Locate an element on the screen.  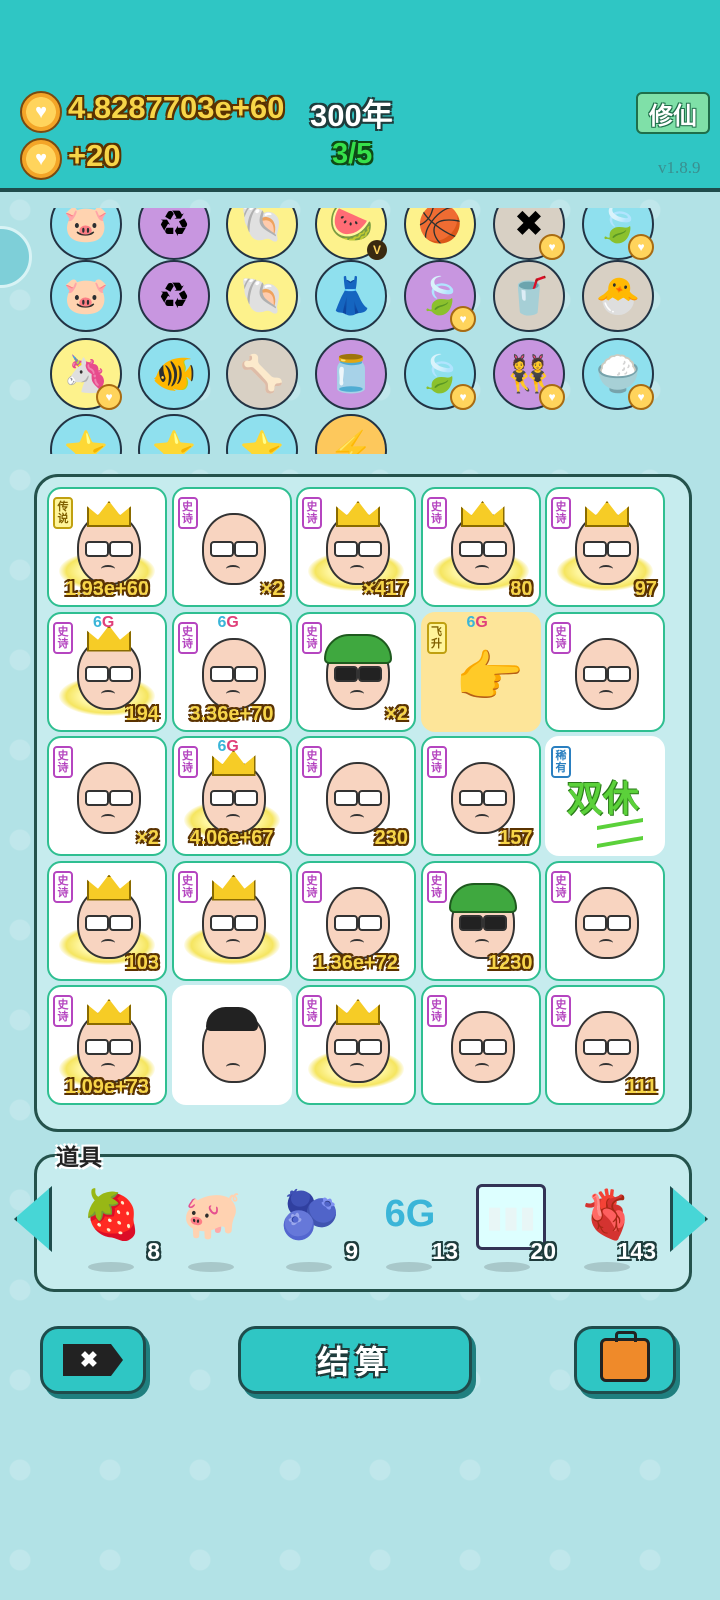
board-cell: 史诗 80 is located at coordinates (480, 547).